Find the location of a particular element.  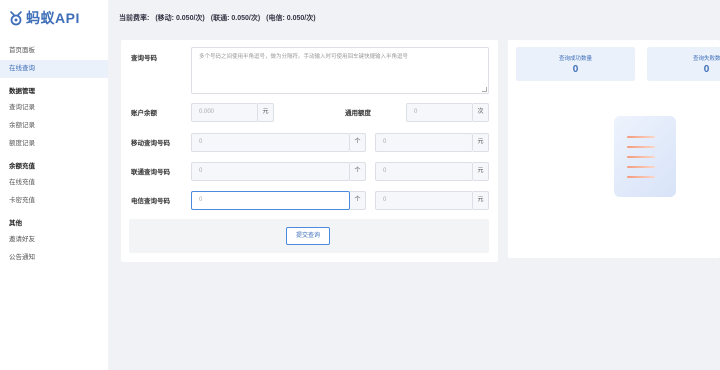

rate-mobile: (移动: 0.050/次) is located at coordinates (180, 18).